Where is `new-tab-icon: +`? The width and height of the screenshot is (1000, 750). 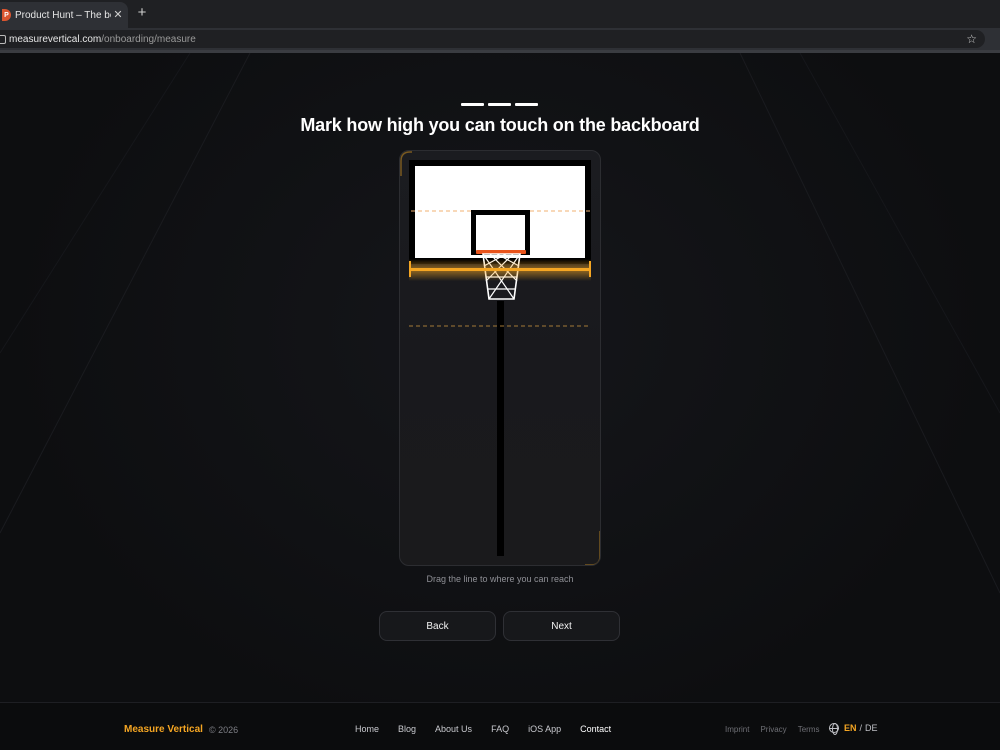
new-tab-icon: + is located at coordinates (142, 13).